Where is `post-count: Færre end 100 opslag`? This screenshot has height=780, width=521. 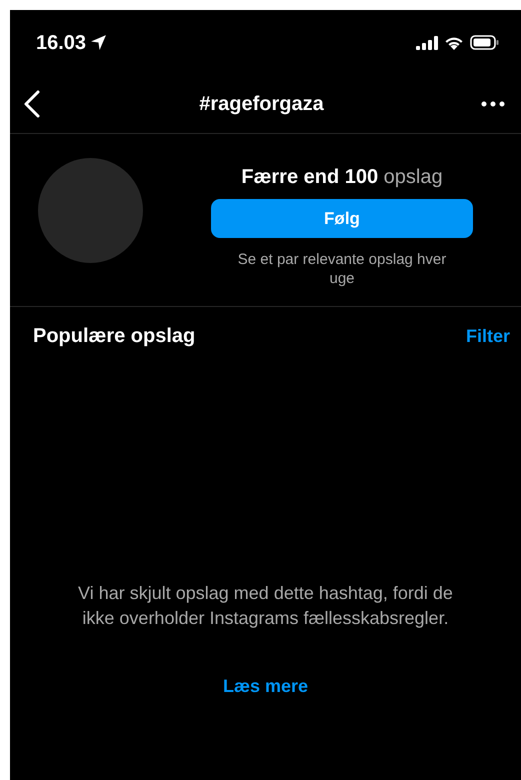 post-count: Færre end 100 opslag is located at coordinates (342, 177).